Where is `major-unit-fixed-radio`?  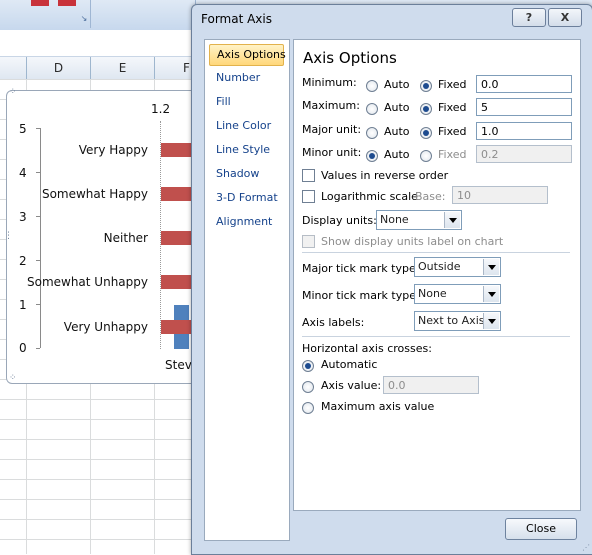
major-unit-fixed-radio is located at coordinates (426, 133).